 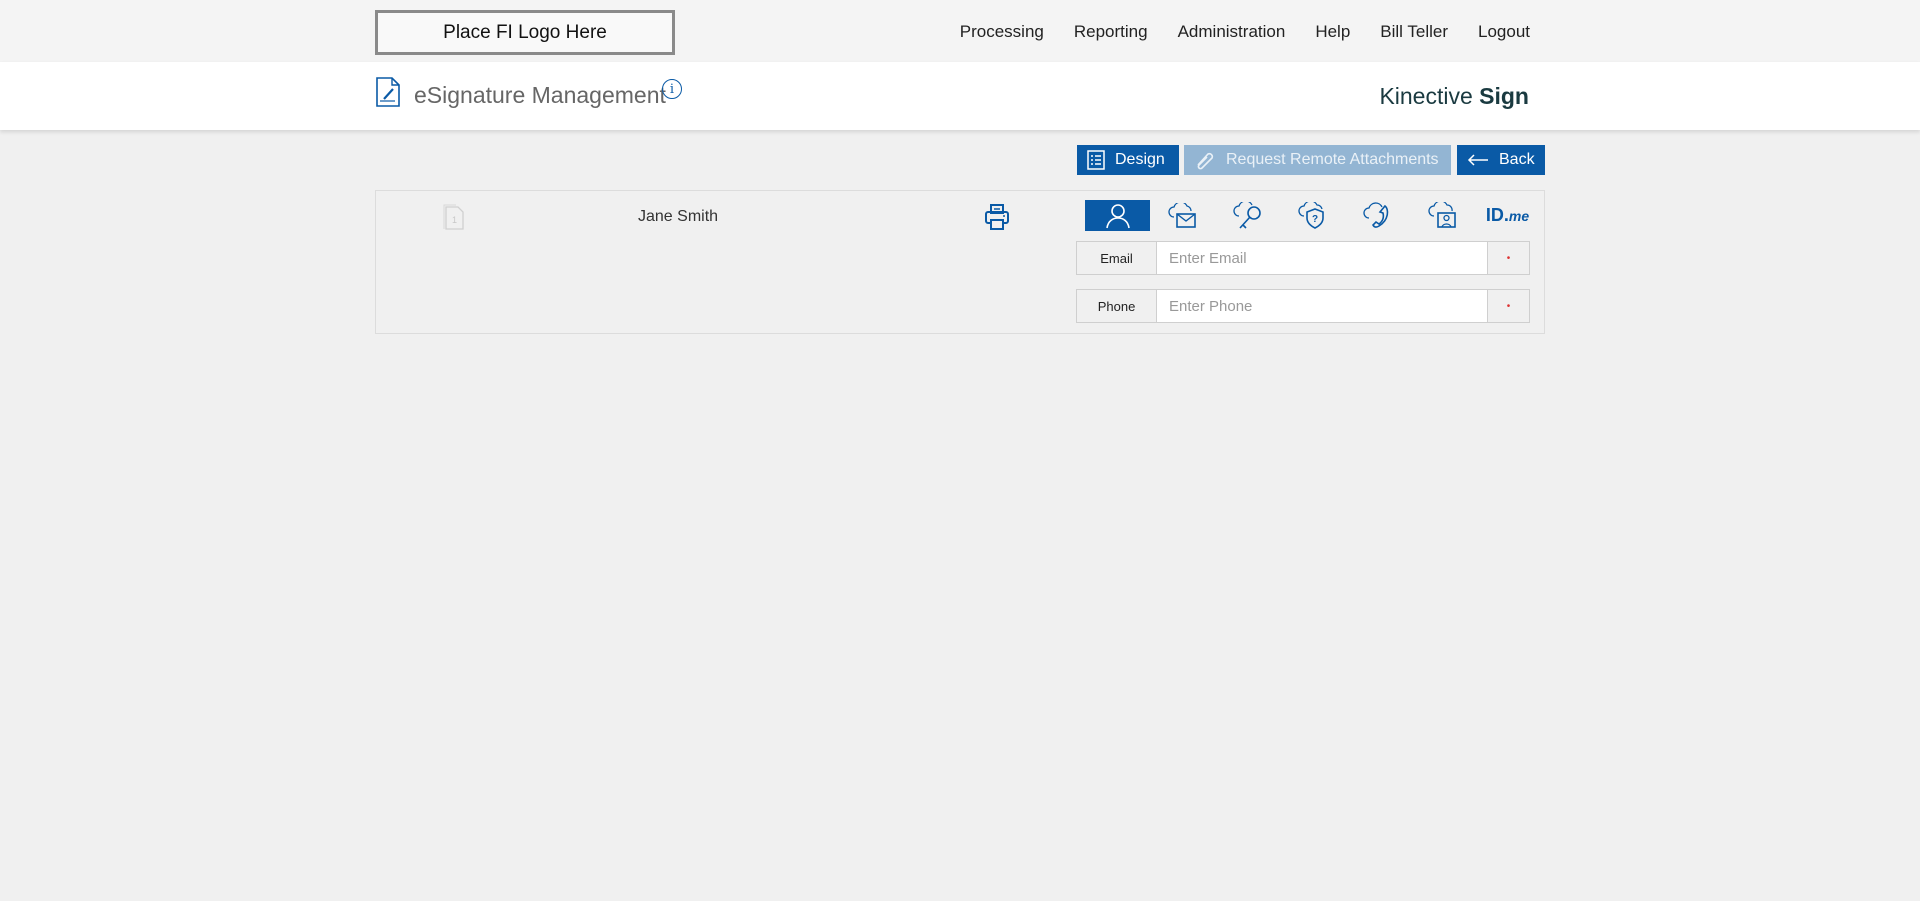 What do you see at coordinates (525, 32) in the screenshot?
I see `fi-logo-placeholder: Place FI Logo Here` at bounding box center [525, 32].